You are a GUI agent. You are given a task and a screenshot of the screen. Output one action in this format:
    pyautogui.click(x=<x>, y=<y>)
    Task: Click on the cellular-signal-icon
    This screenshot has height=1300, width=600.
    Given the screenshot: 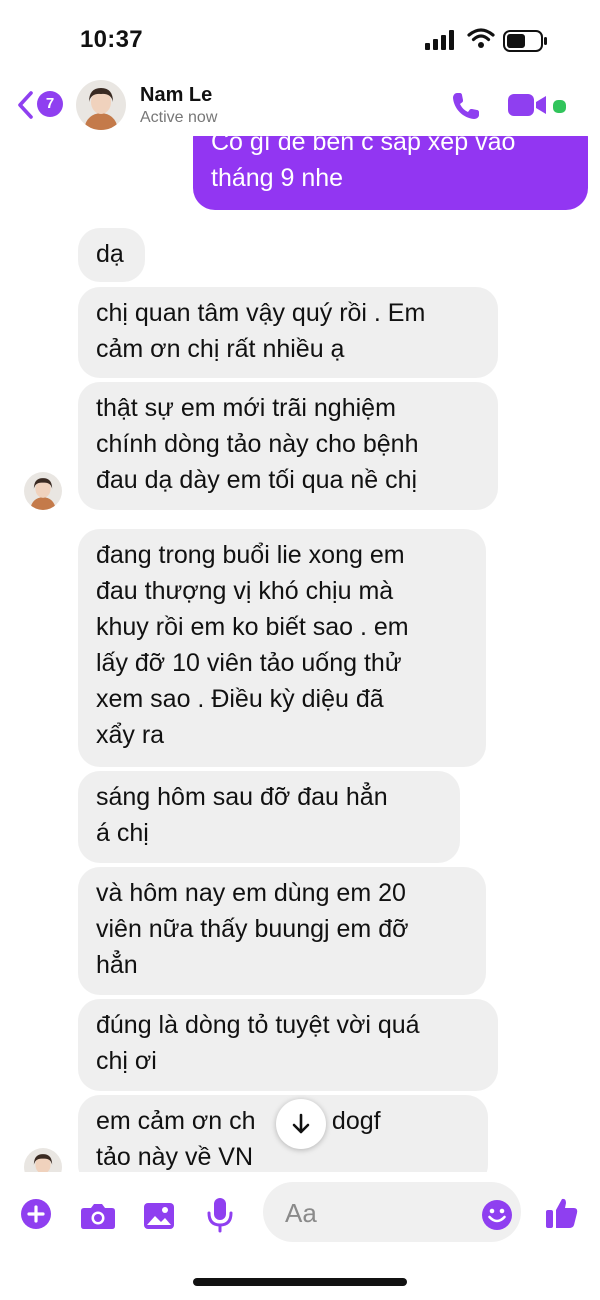 What is the action you would take?
    pyautogui.click(x=439, y=40)
    